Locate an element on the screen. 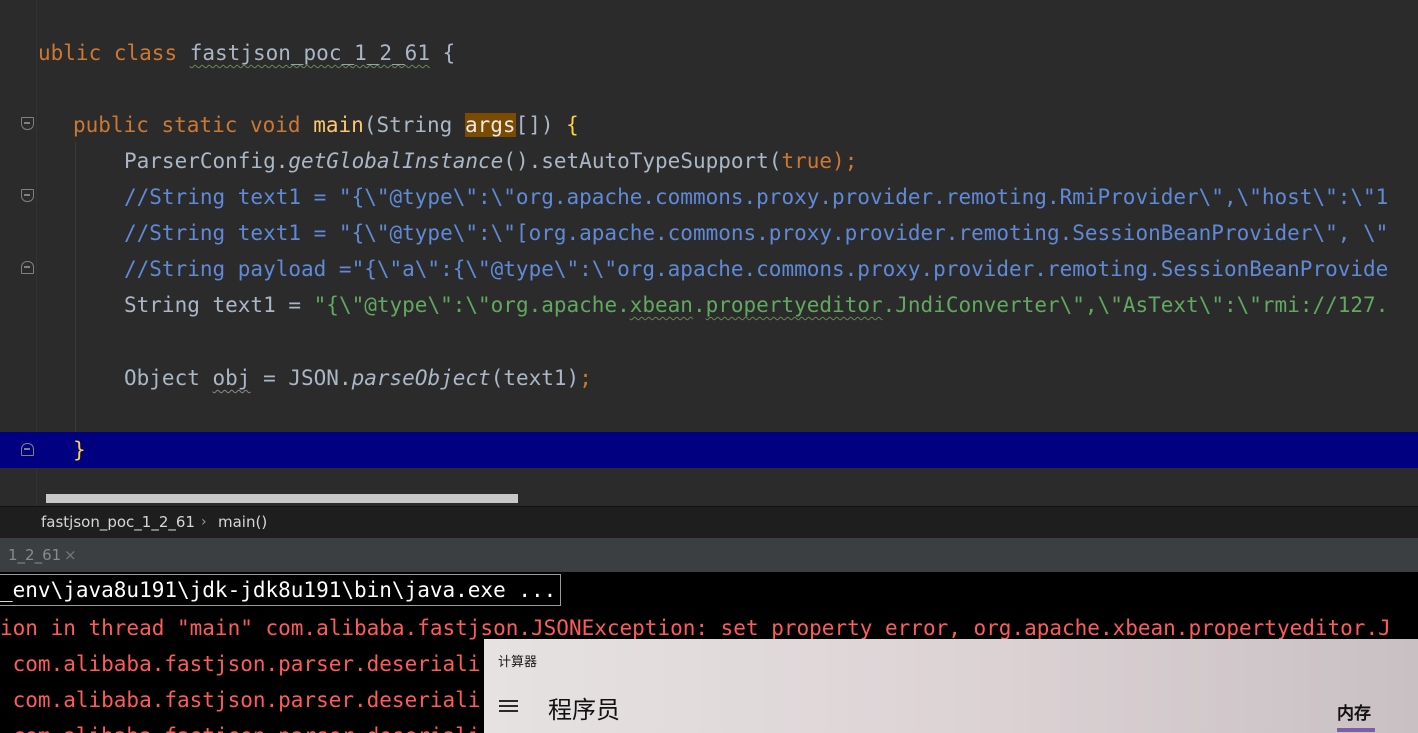 This screenshot has width=1418, height=733. code-line-close-brace: } is located at coordinates (79, 450).